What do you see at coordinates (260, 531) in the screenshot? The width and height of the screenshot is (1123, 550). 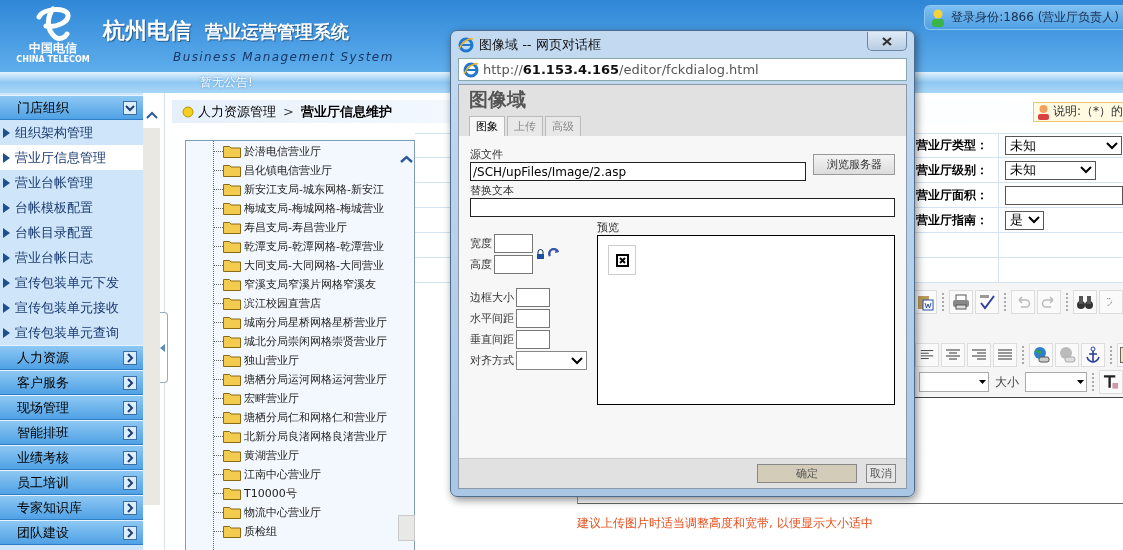 I see `tree-item: 质检组` at bounding box center [260, 531].